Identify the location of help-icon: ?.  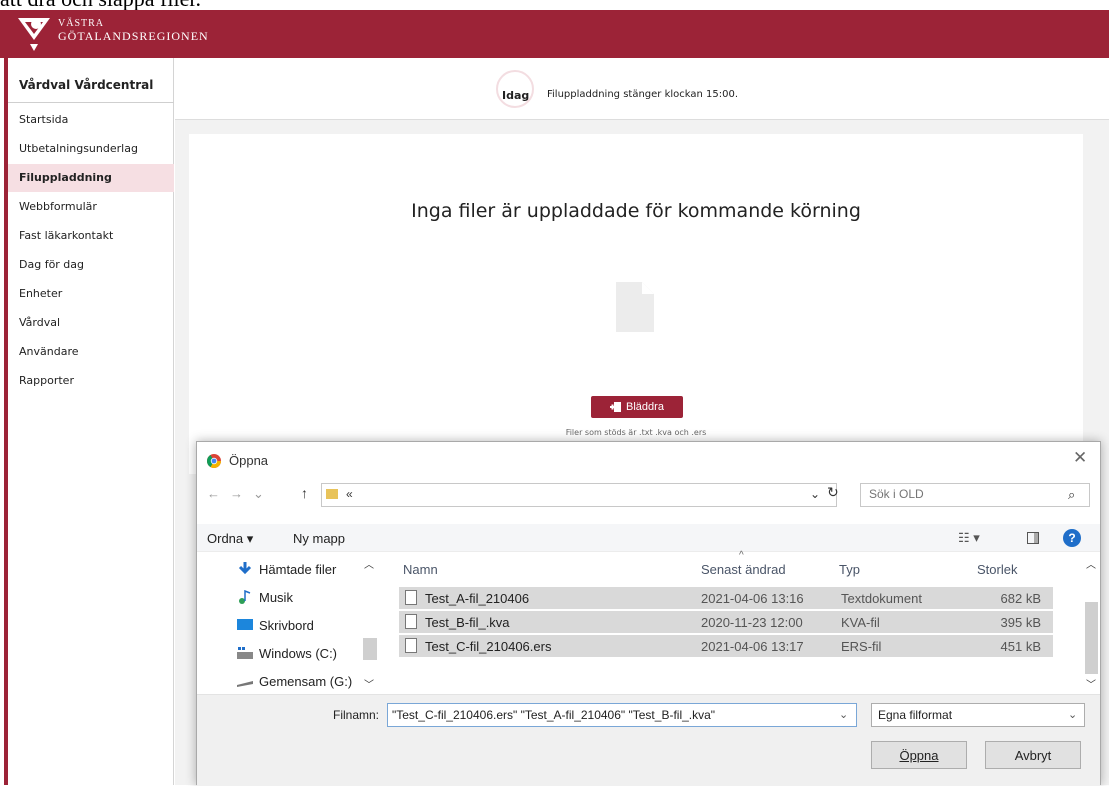
(1072, 538).